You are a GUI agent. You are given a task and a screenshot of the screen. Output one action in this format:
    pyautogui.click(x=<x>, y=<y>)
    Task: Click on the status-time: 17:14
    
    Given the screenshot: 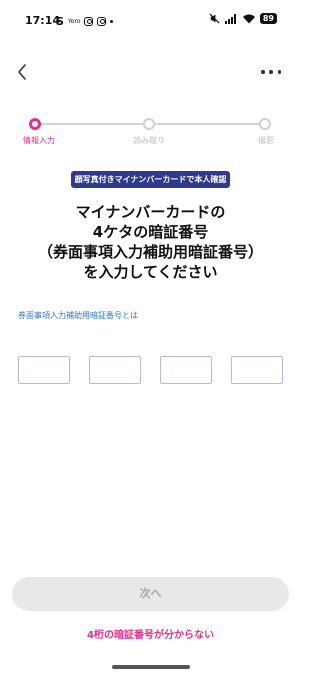 What is the action you would take?
    pyautogui.click(x=43, y=20)
    